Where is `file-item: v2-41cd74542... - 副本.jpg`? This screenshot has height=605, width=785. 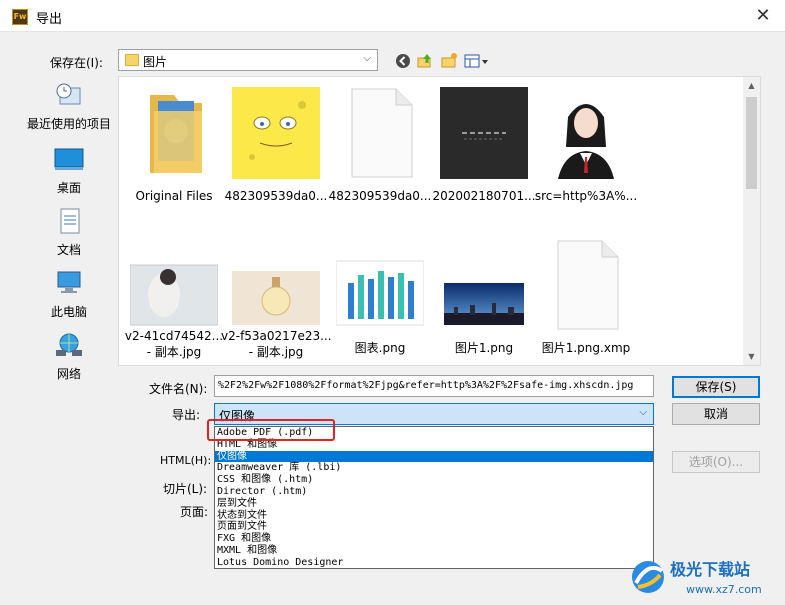 file-item: v2-41cd74542... - 副本.jpg is located at coordinates (174, 299).